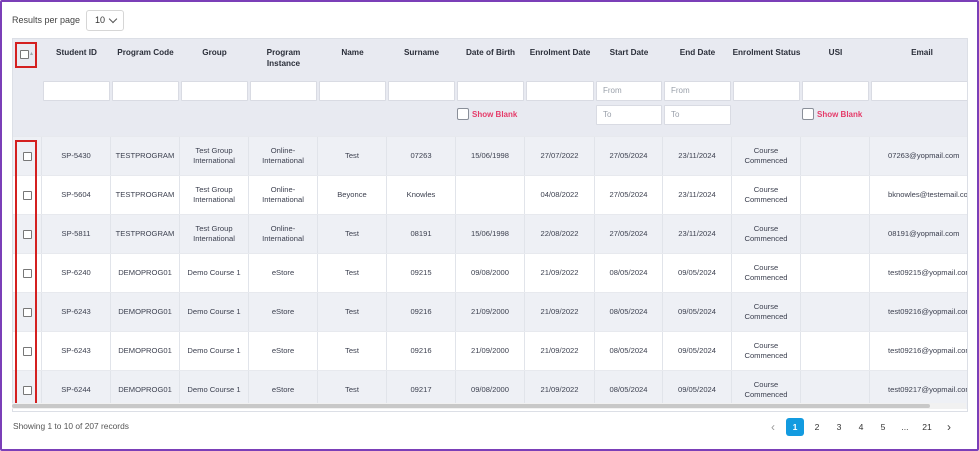 This screenshot has width=979, height=451. Describe the element at coordinates (490, 52) in the screenshot. I see `column-header-dob: Date of Birth` at that location.